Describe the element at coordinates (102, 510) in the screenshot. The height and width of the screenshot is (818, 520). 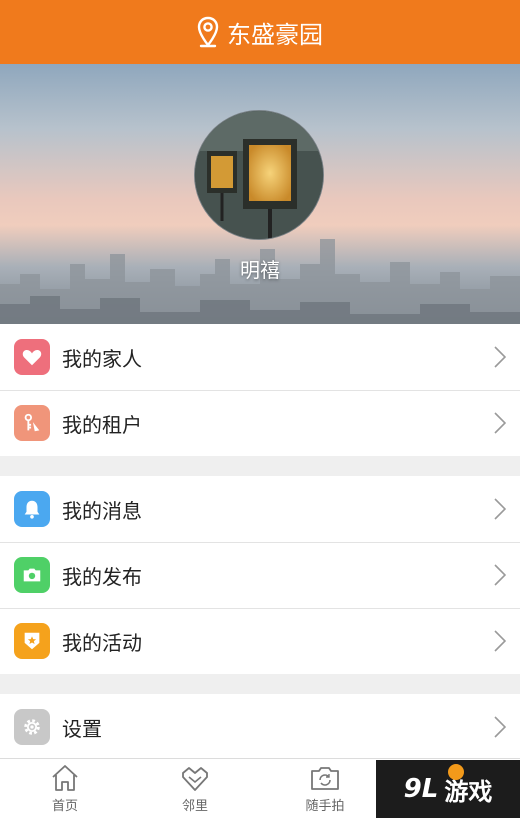
I see `menu-label: 我的消息` at that location.